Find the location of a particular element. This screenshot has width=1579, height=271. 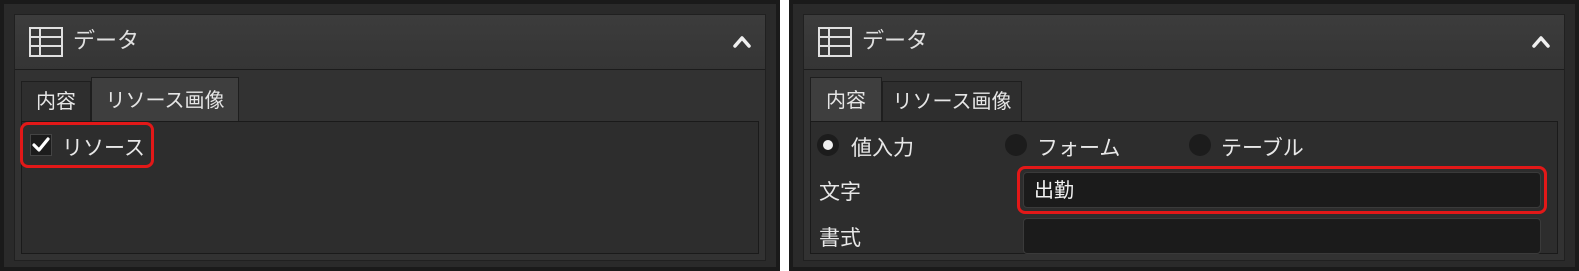

check-icon is located at coordinates (41, 144).